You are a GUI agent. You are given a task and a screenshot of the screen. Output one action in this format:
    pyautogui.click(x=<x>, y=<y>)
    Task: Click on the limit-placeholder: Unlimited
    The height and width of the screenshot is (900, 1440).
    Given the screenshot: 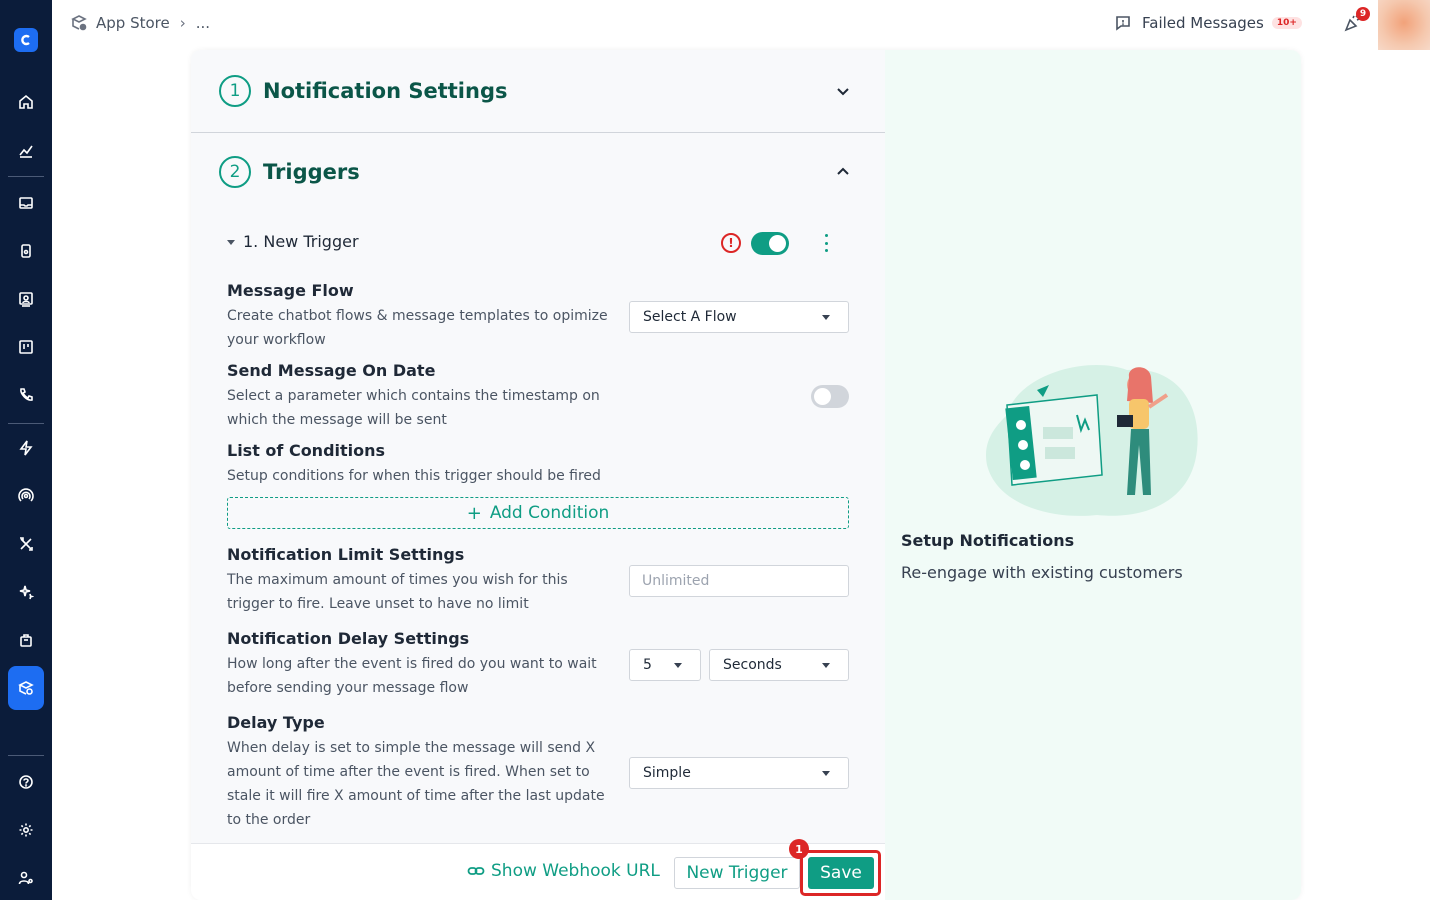 What is the action you would take?
    pyautogui.click(x=676, y=581)
    